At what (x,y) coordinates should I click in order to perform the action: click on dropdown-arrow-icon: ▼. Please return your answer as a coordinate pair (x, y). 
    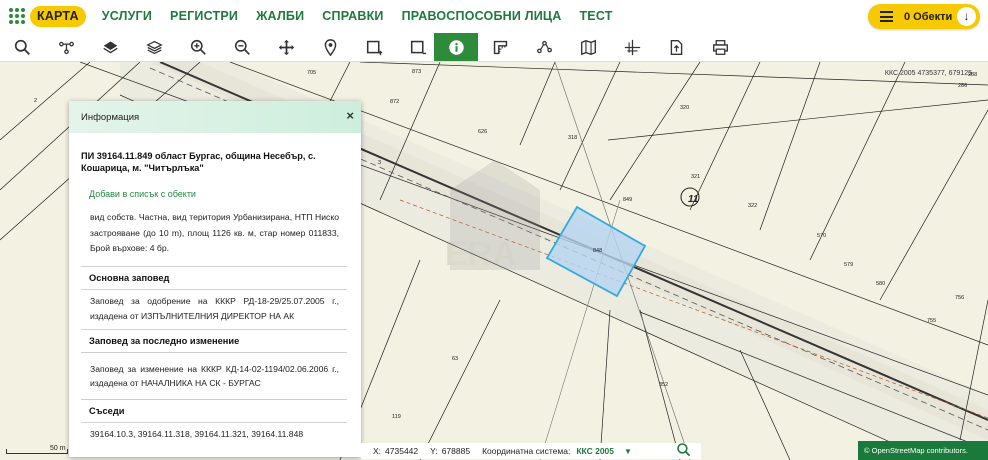
    Looking at the image, I should click on (628, 451).